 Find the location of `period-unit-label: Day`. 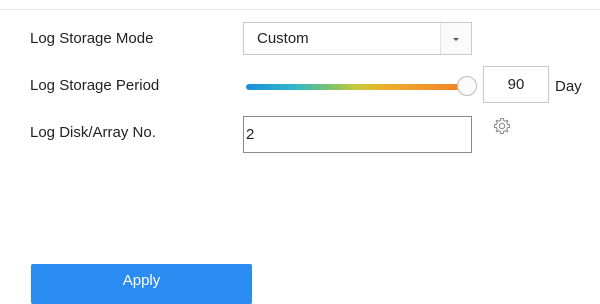

period-unit-label: Day is located at coordinates (568, 86).